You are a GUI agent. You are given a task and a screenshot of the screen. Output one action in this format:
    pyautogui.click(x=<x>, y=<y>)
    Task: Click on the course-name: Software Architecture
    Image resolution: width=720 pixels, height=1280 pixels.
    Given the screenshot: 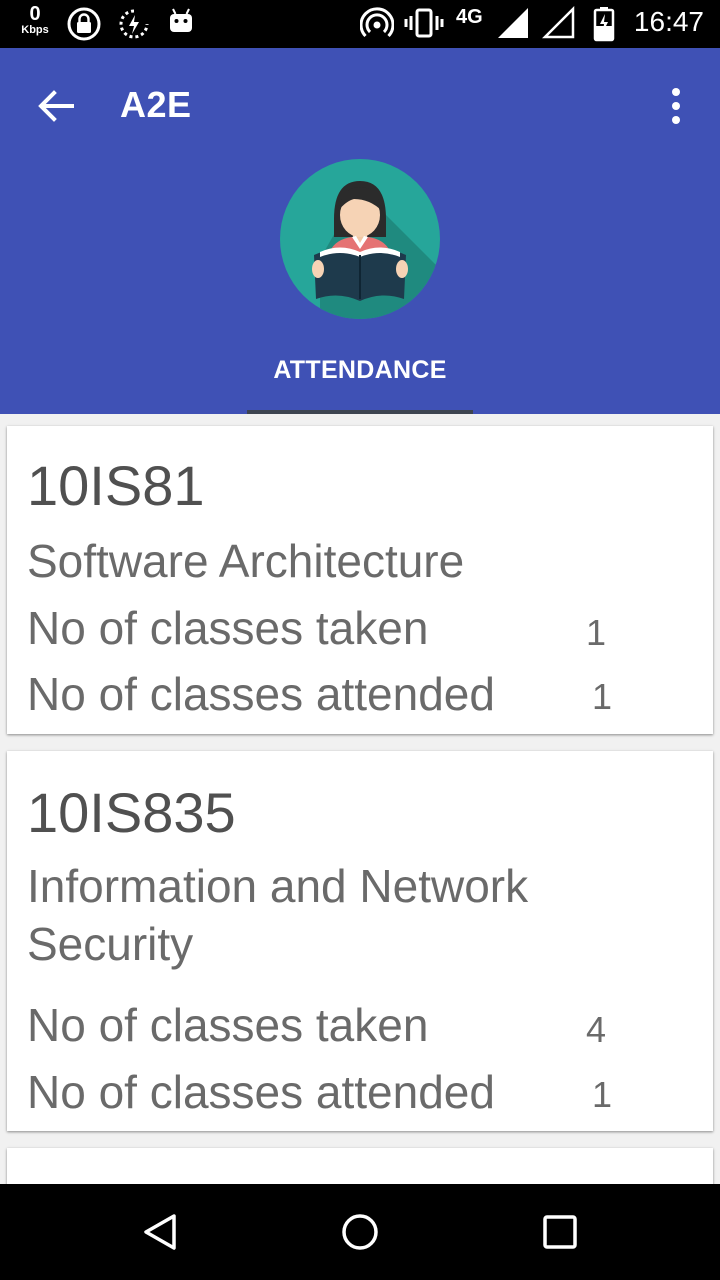 What is the action you would take?
    pyautogui.click(x=246, y=561)
    